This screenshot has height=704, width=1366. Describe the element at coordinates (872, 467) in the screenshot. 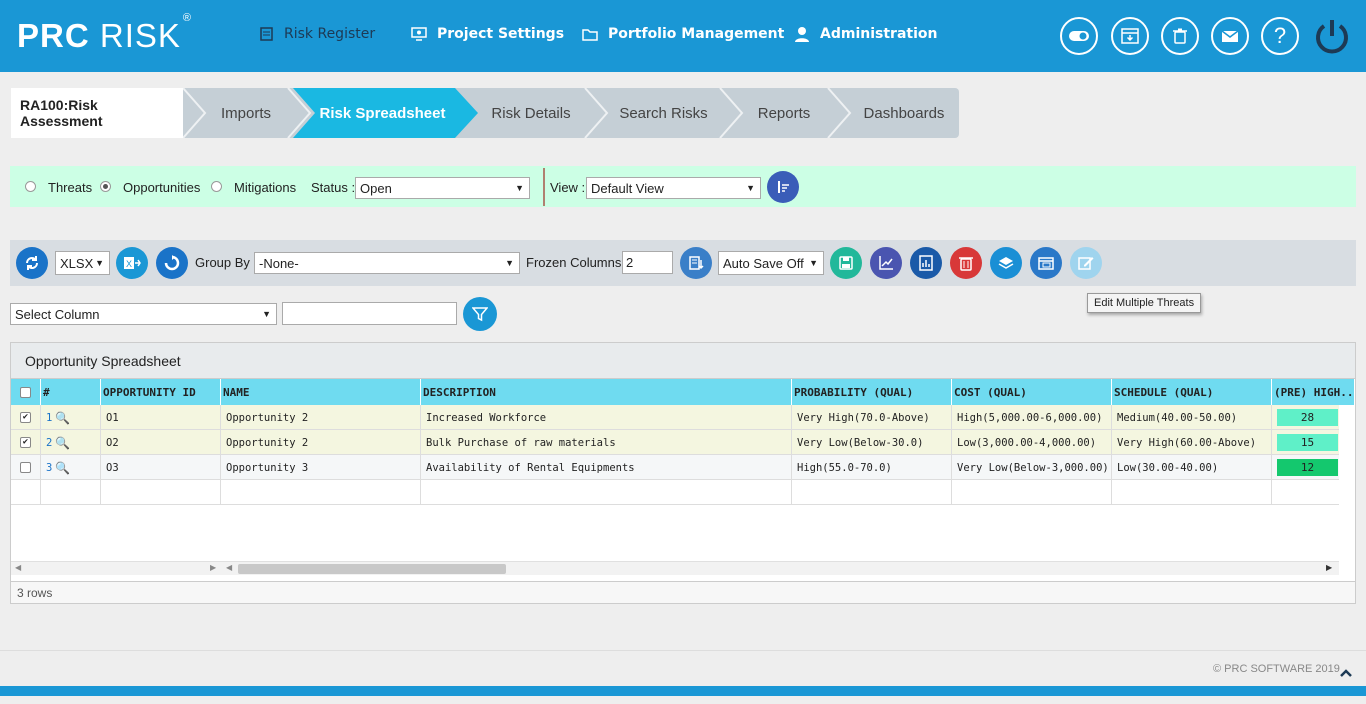

I see `cell-prob: High(55.0-70.0)` at that location.